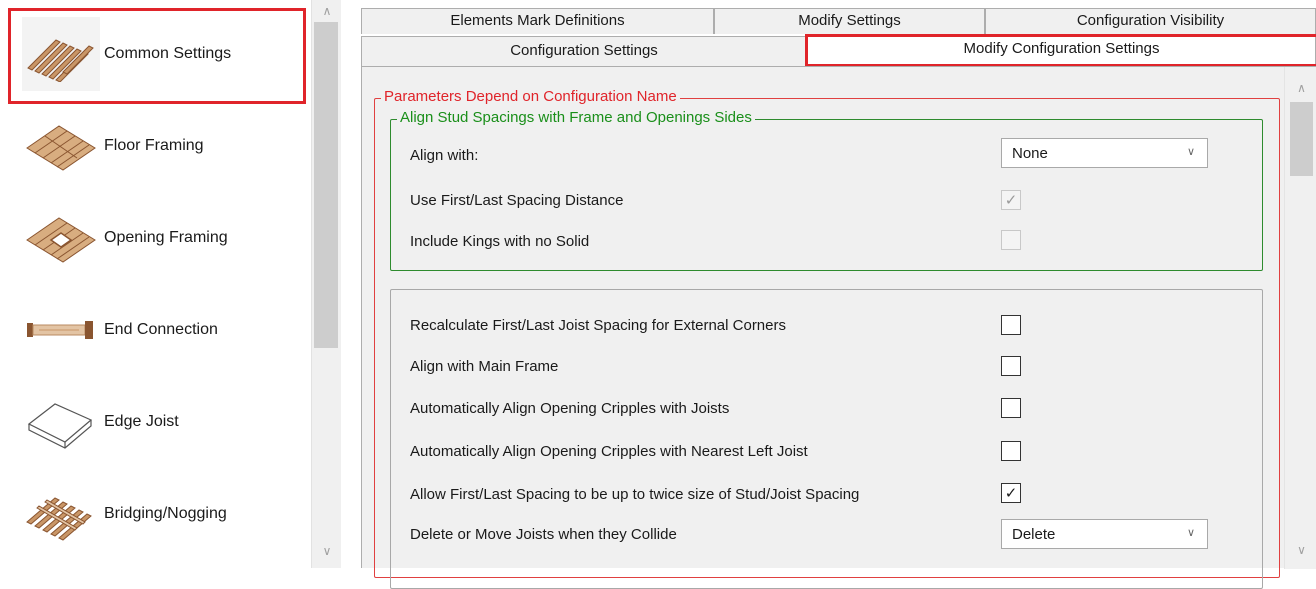 The height and width of the screenshot is (589, 1316). I want to click on content-scrollbar-thumb, so click(1301, 139).